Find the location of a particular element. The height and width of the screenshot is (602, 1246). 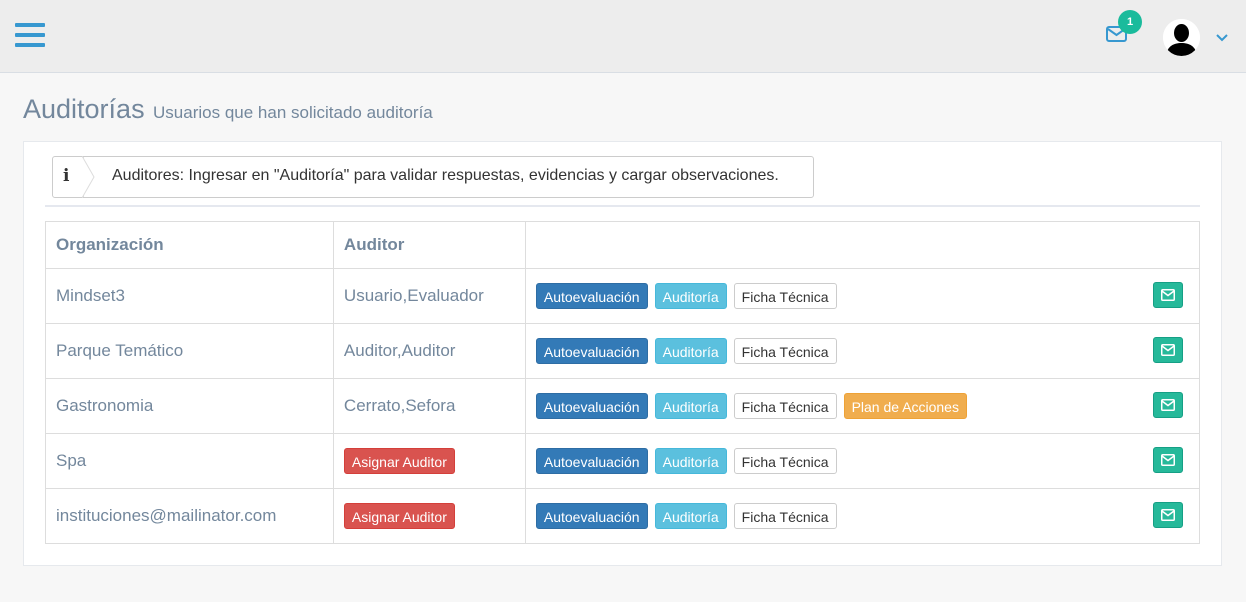

organization-cell: Mindset3 is located at coordinates (189, 296).